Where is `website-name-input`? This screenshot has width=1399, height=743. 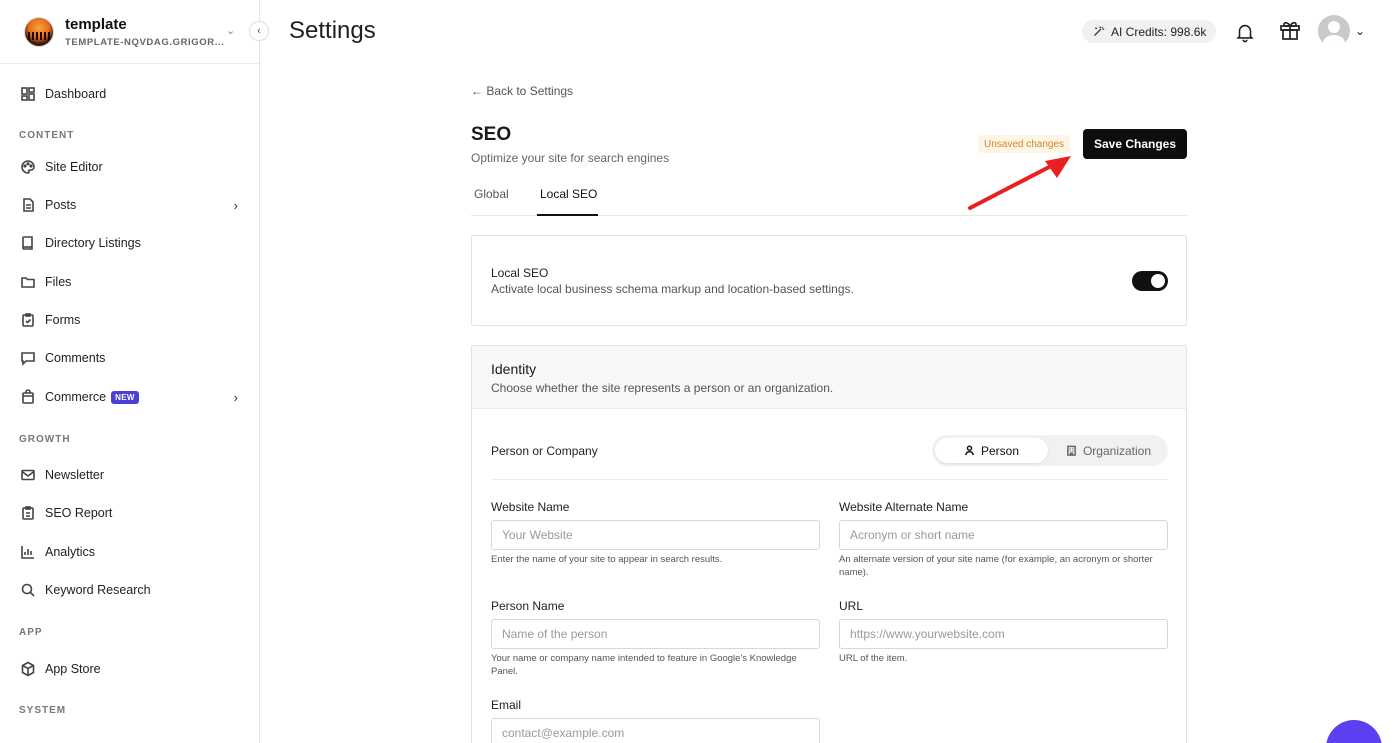
website-name-input is located at coordinates (655, 535).